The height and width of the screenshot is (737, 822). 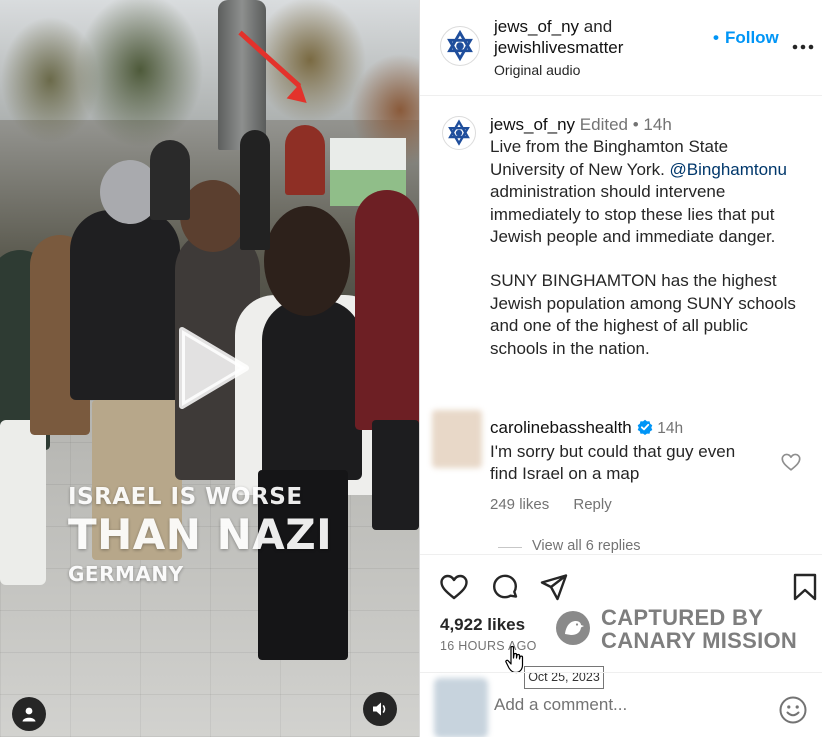 I want to click on speaker-icon, so click(x=379, y=709).